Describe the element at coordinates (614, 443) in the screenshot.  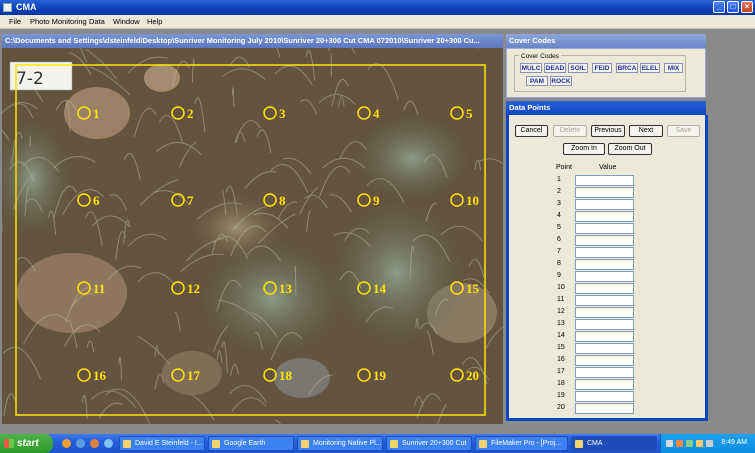
I see `task-cma: CMA` at that location.